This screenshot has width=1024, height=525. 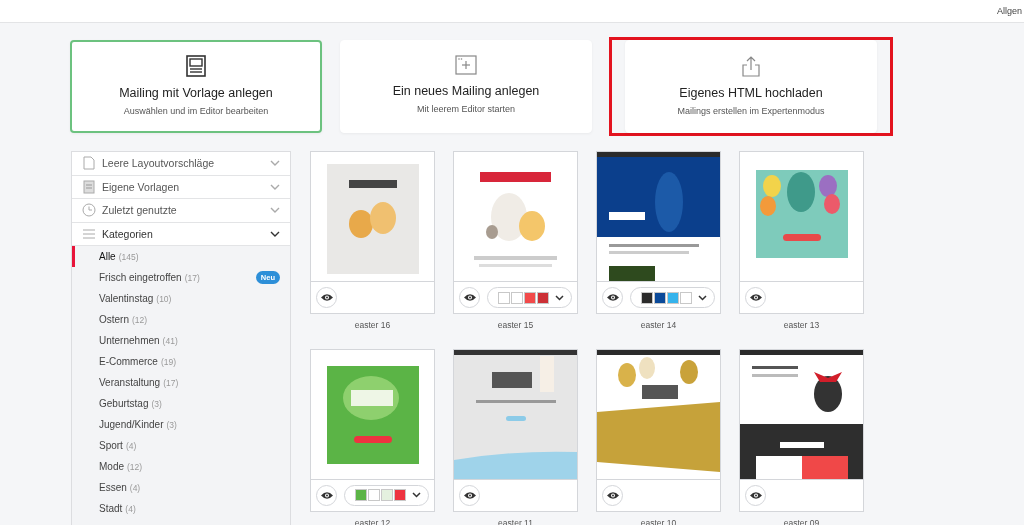 I want to click on new-page-icon, so click(x=466, y=65).